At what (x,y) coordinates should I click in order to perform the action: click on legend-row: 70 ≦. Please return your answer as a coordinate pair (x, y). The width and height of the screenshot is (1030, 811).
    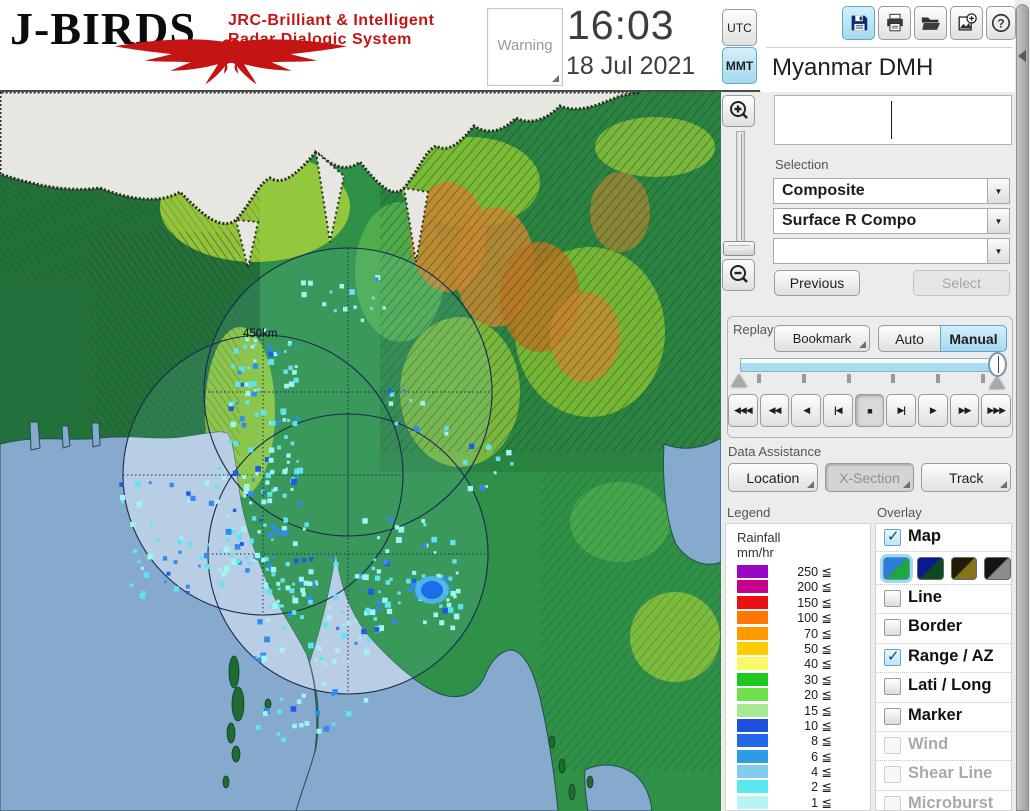
    Looking at the image, I should click on (798, 633).